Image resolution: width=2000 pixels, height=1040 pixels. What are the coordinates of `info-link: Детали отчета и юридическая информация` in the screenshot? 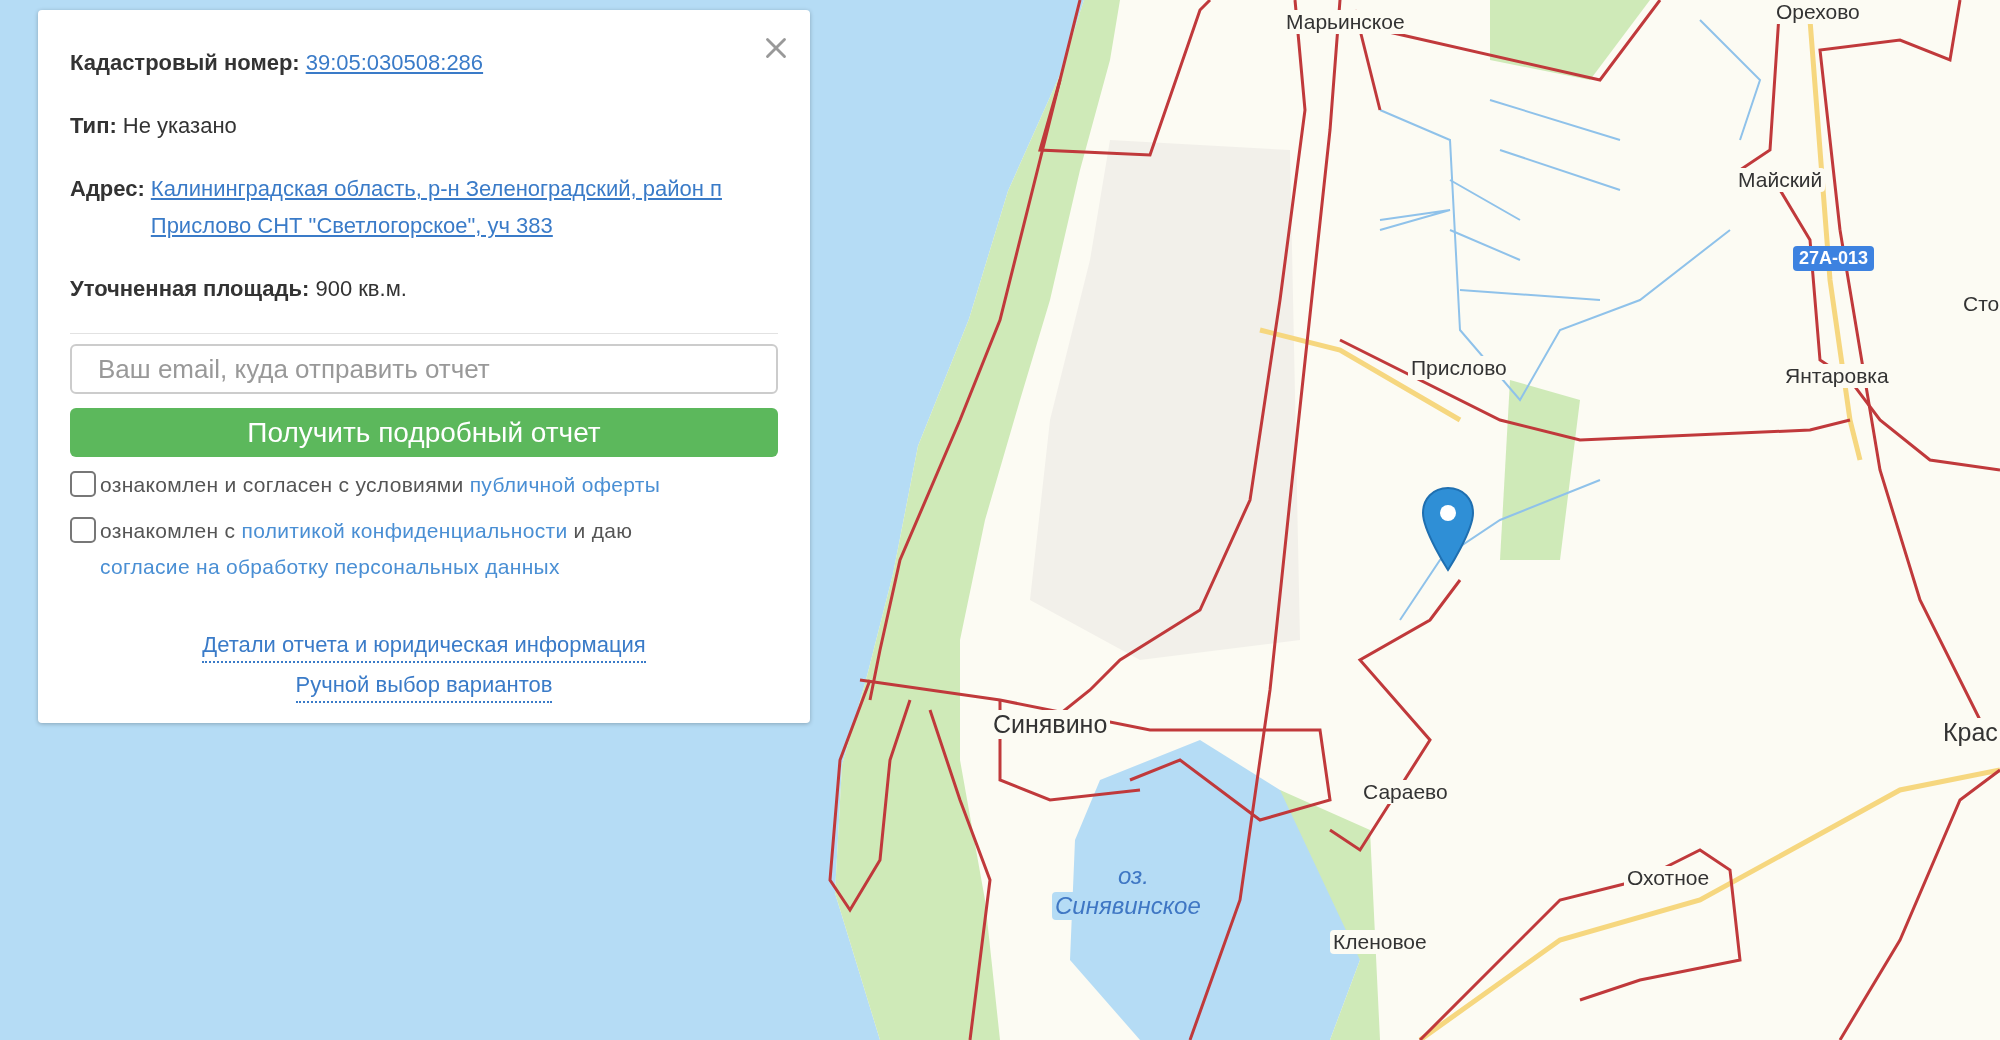 It's located at (424, 646).